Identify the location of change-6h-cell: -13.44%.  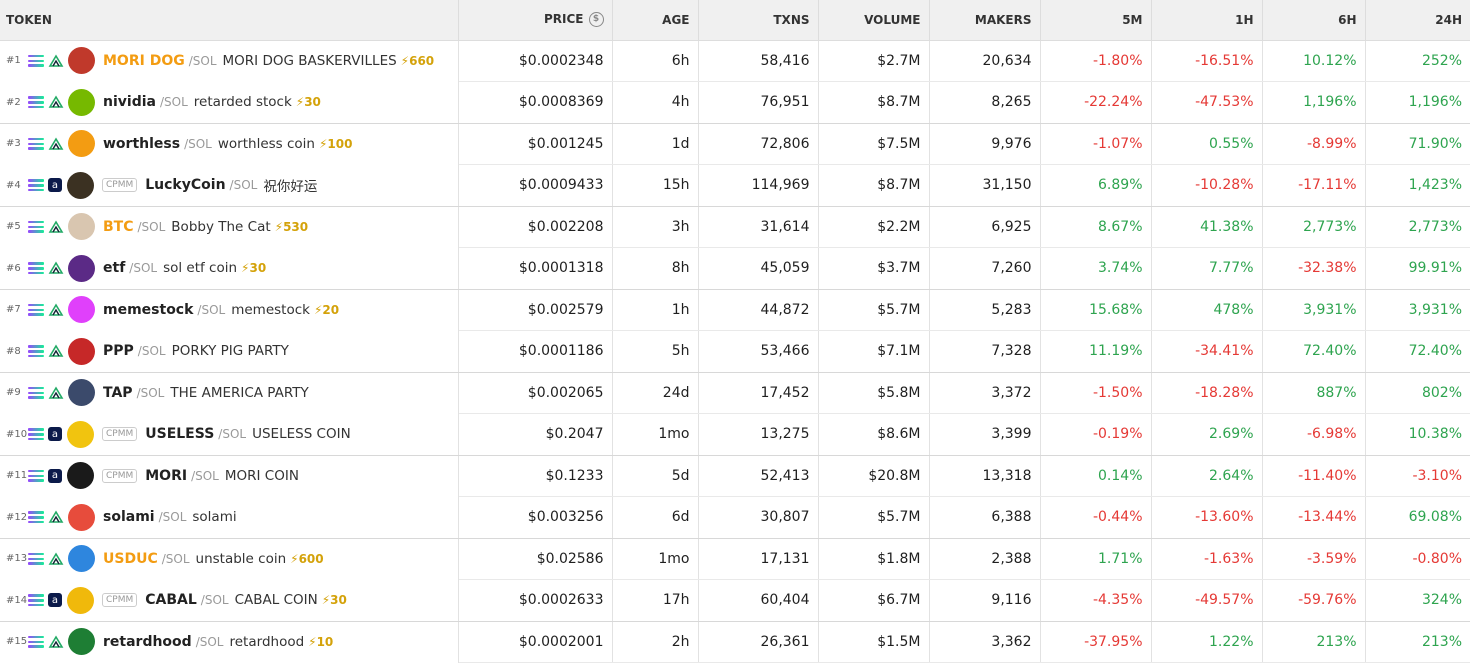
(1314, 517).